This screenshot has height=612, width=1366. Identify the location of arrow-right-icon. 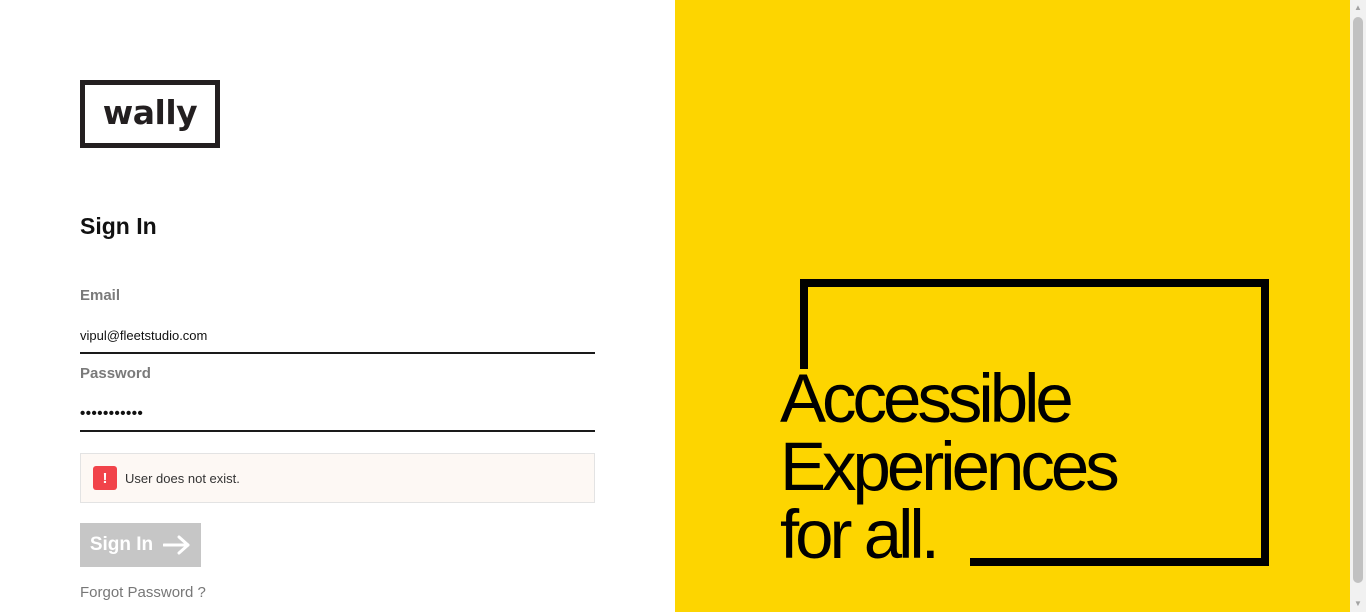
(176, 545).